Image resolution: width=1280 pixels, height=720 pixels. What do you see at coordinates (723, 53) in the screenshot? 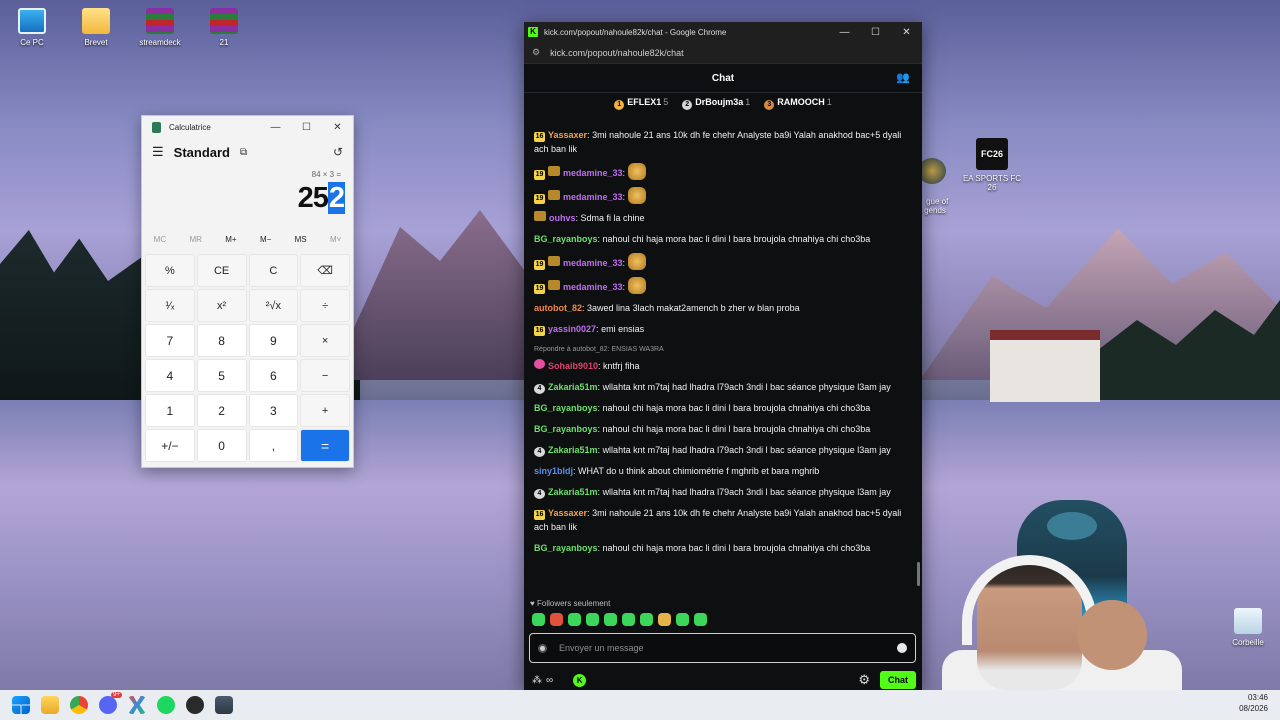
I see `address-bar: ⚙ kick.com/popout/nahoule82k/chat` at bounding box center [723, 53].